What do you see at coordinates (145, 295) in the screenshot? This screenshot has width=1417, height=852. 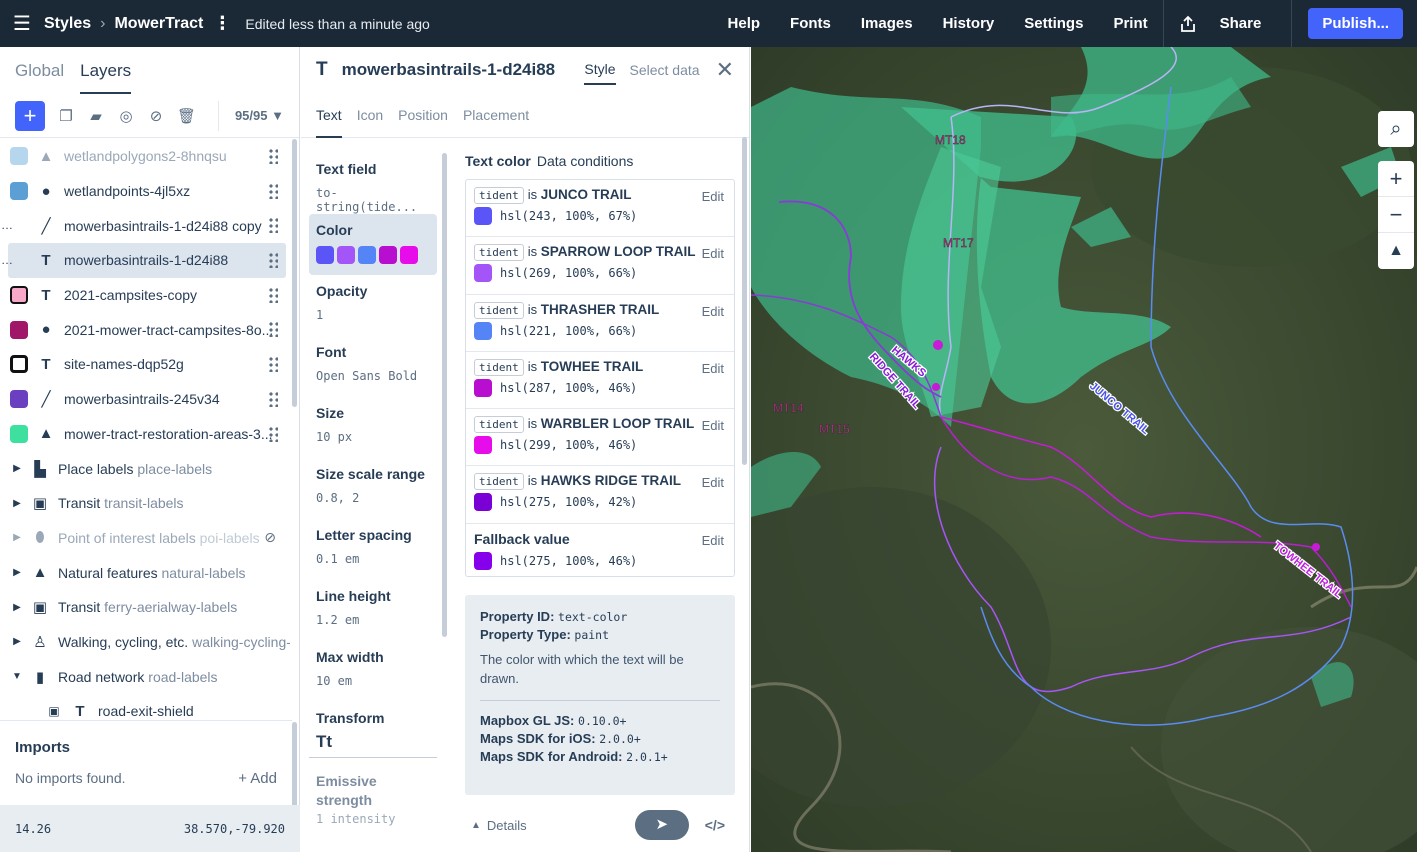 I see `layer-item: T 2021-campsites-copy` at bounding box center [145, 295].